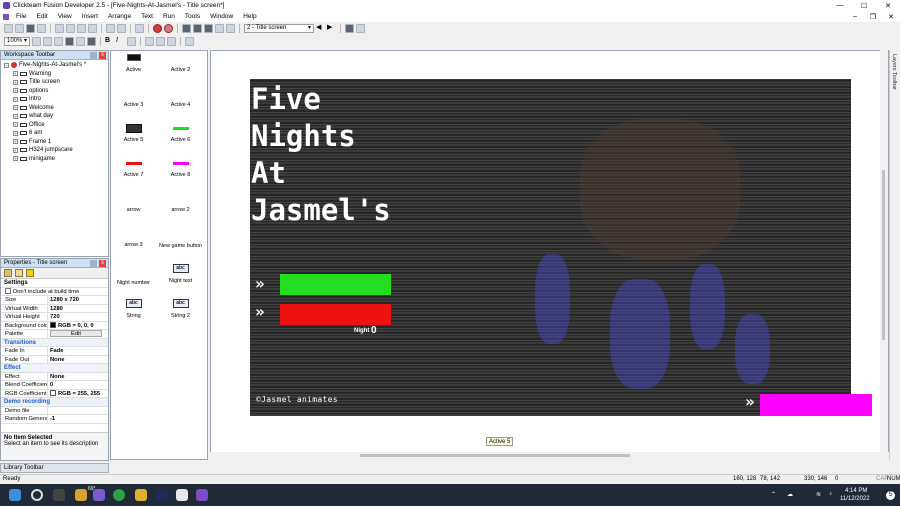  What do you see at coordinates (147, 16) in the screenshot?
I see `menu-text: Text` at bounding box center [147, 16].